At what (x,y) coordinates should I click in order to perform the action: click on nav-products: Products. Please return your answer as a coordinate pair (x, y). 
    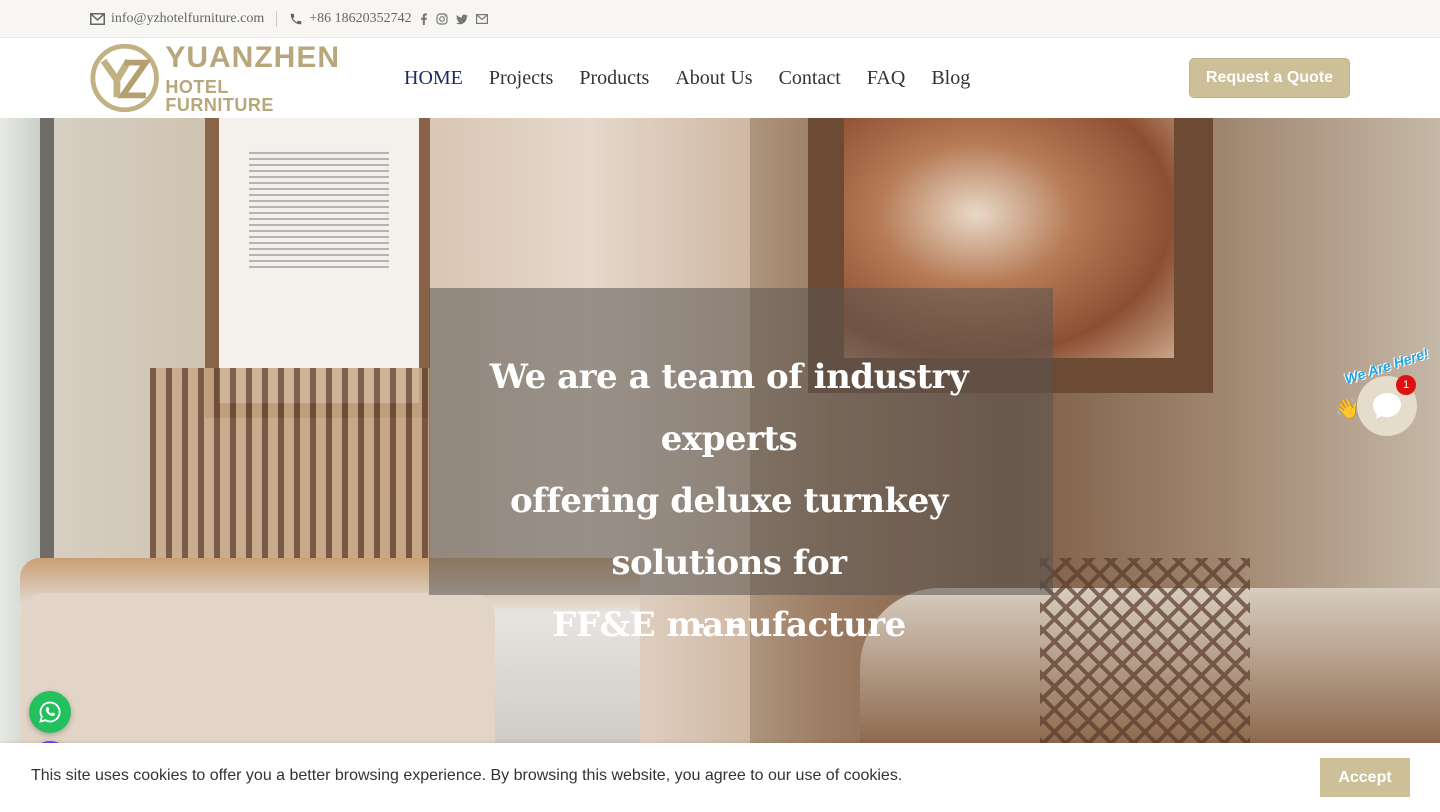
    Looking at the image, I should click on (614, 78).